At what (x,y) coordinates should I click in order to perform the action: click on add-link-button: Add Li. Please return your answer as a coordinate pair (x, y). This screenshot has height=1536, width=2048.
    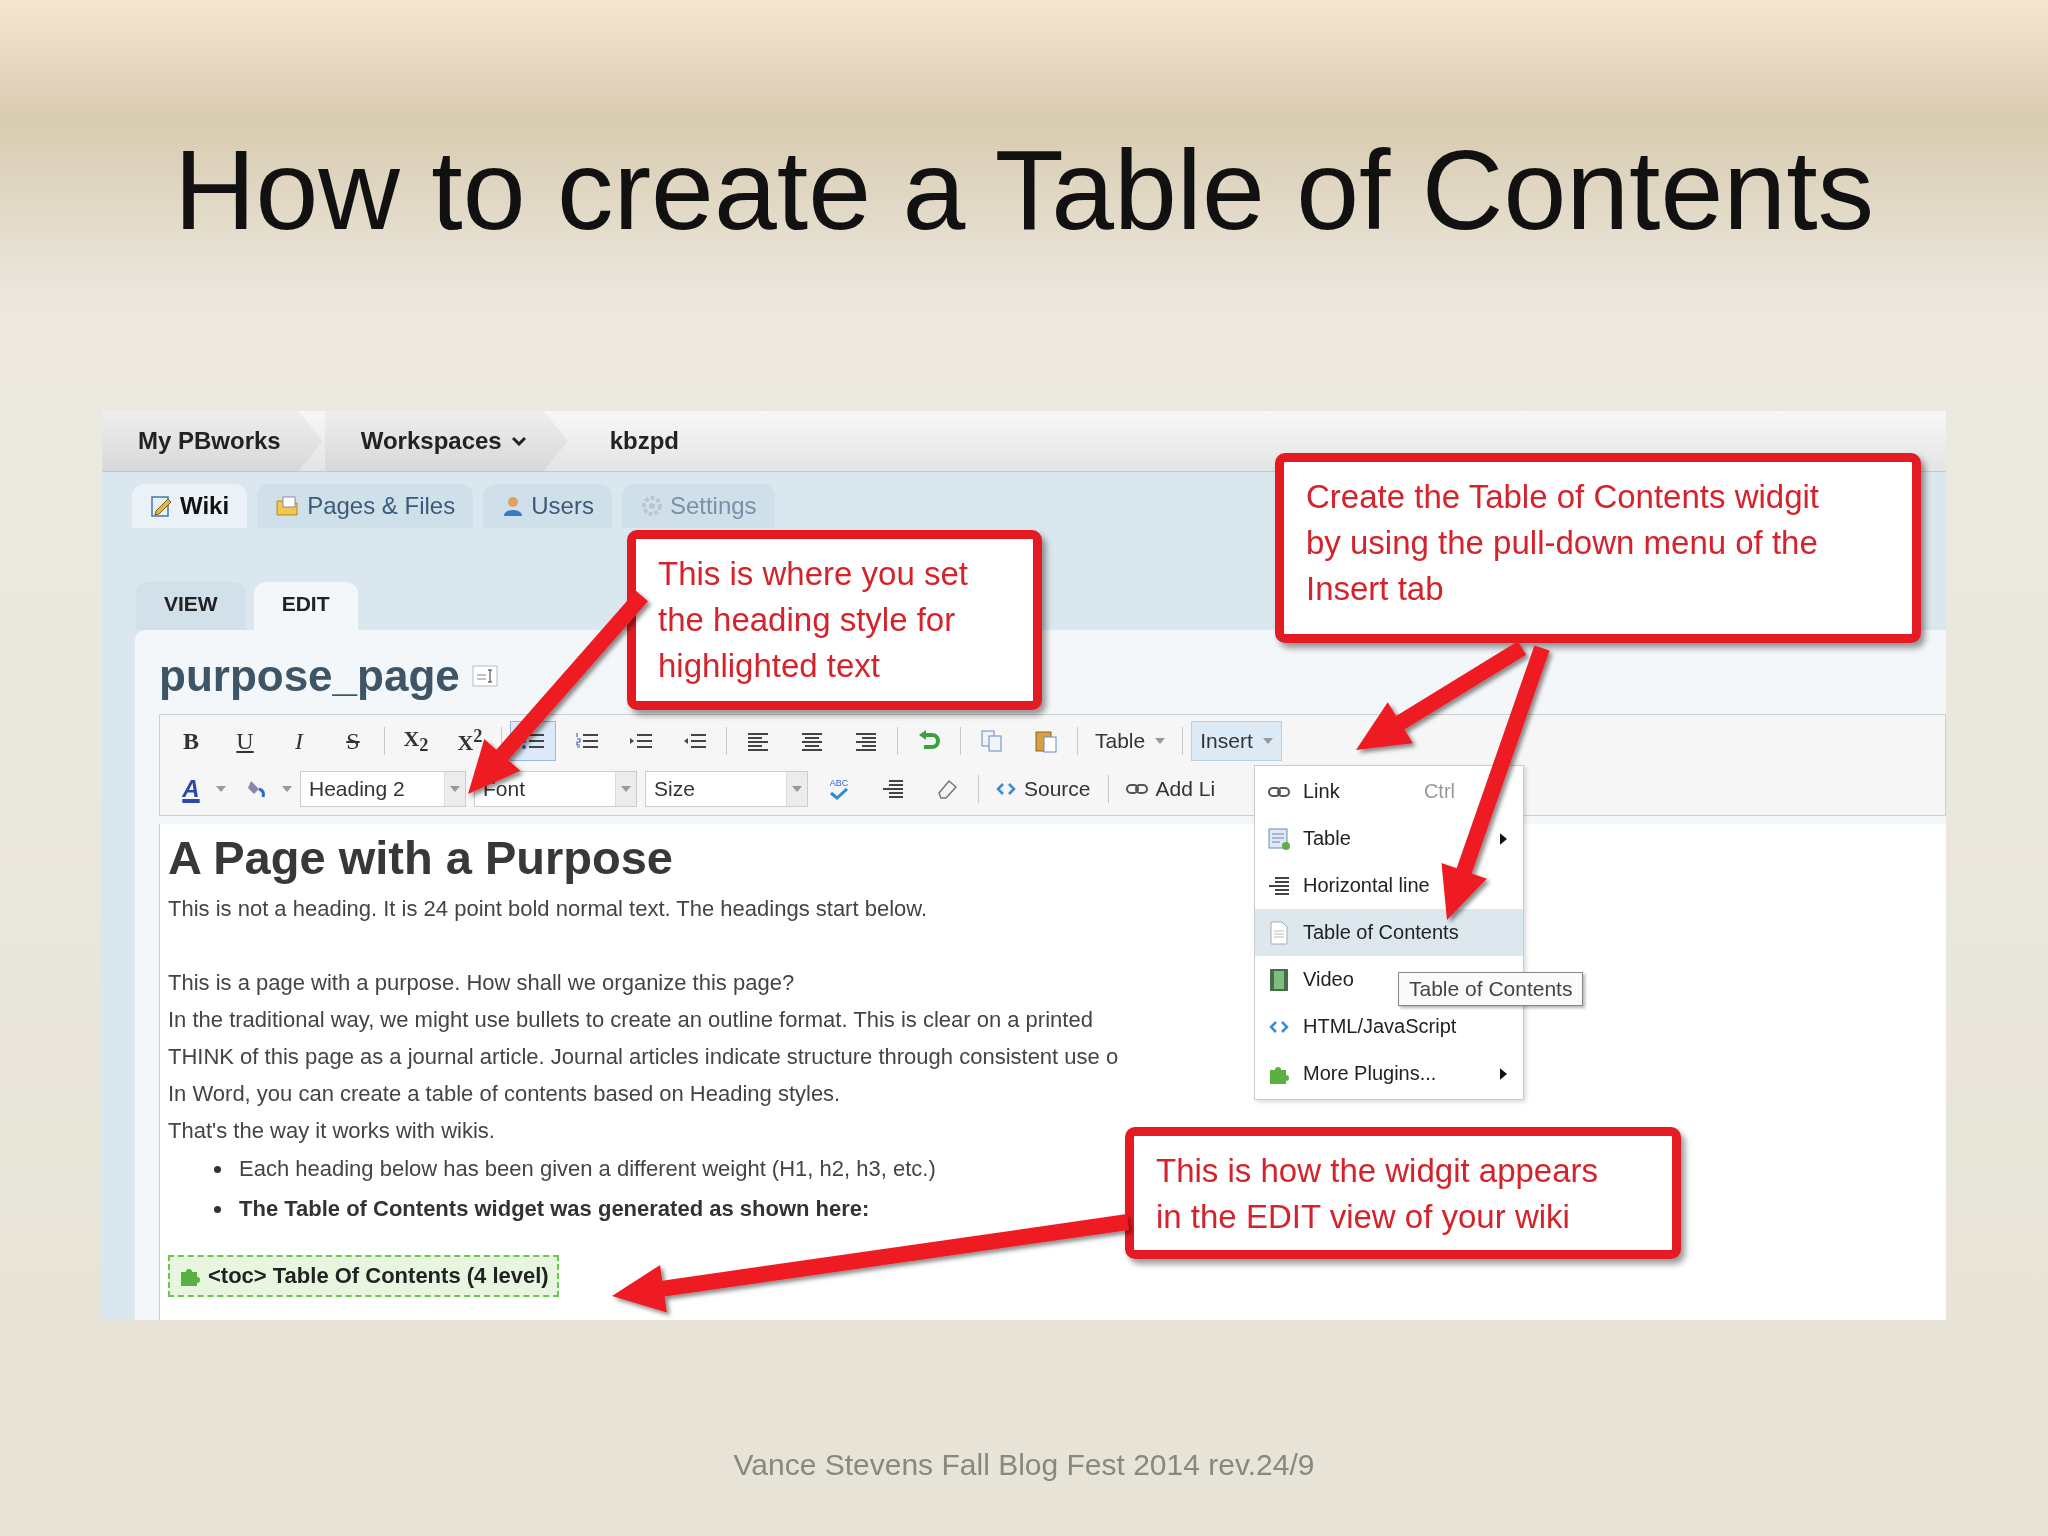
    Looking at the image, I should click on (1170, 789).